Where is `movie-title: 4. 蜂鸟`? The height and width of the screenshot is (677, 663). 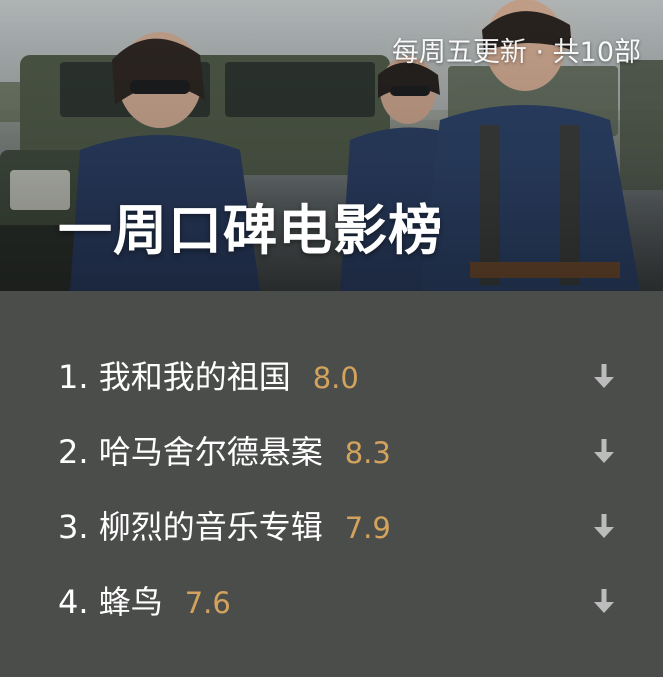 movie-title: 4. 蜂鸟 is located at coordinates (110, 602).